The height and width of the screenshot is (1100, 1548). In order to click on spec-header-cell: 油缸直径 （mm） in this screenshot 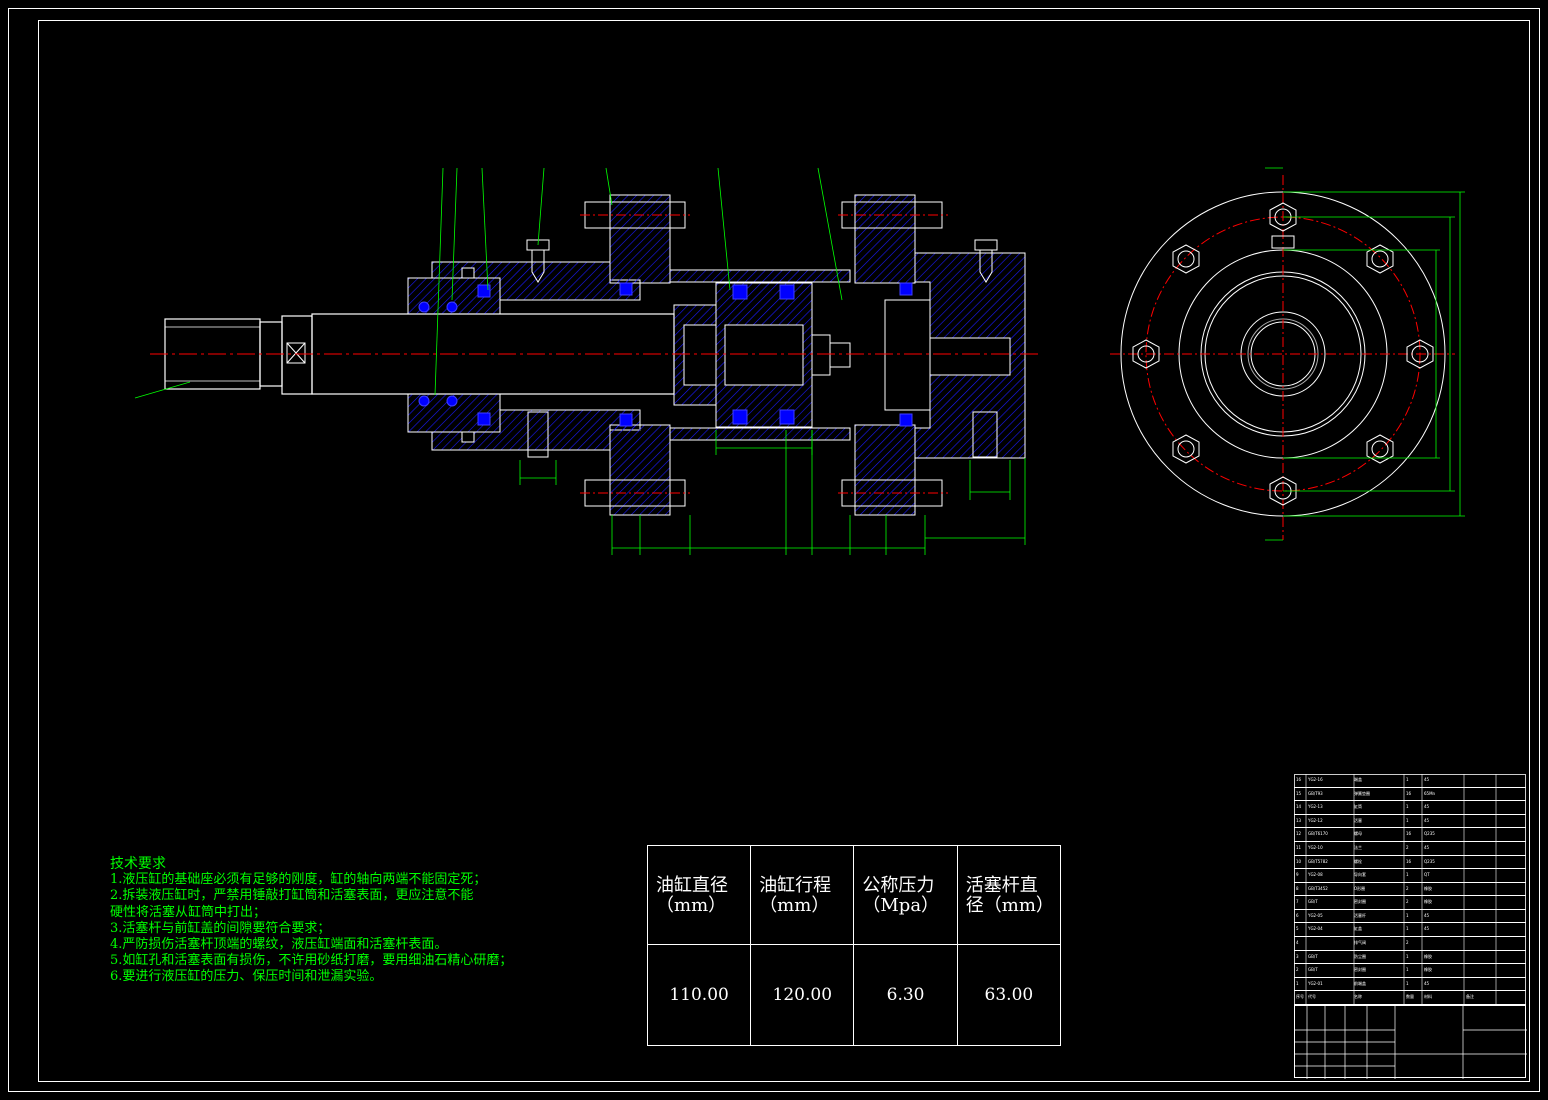, I will do `click(699, 895)`.